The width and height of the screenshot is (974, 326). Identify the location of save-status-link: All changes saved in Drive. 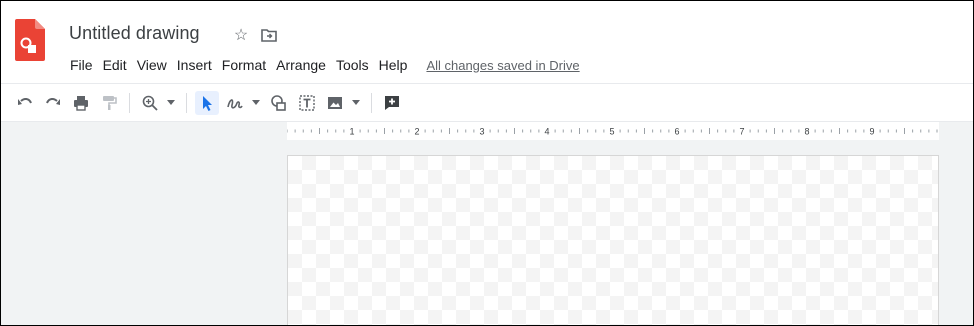
(502, 65).